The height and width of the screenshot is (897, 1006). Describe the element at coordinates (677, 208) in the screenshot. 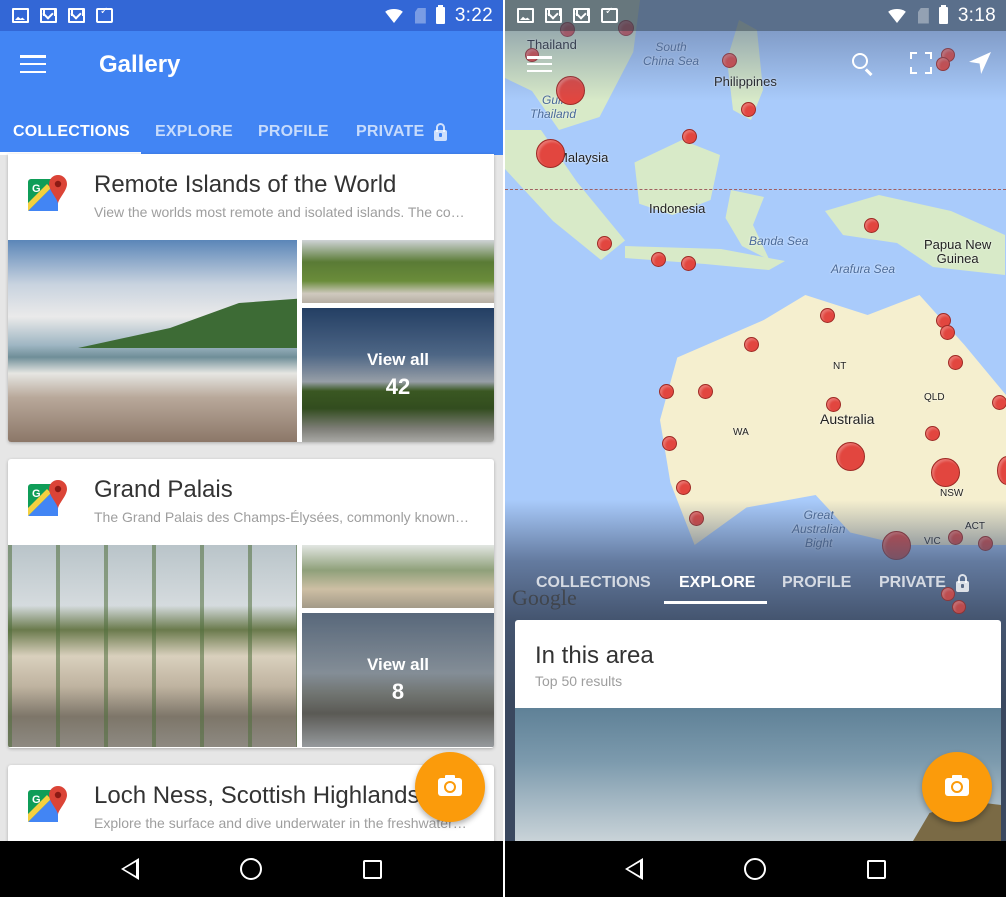

I see `map-label-indonesia: Indonesia` at that location.